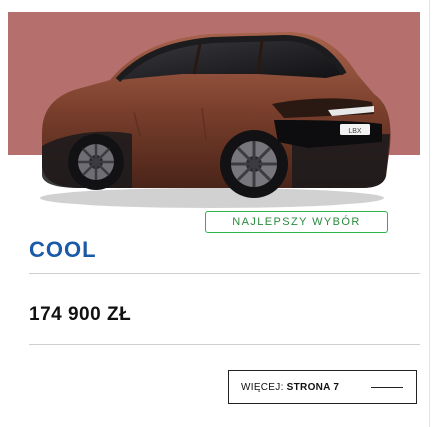  Describe the element at coordinates (429, 213) in the screenshot. I see `card-right-divider` at that location.